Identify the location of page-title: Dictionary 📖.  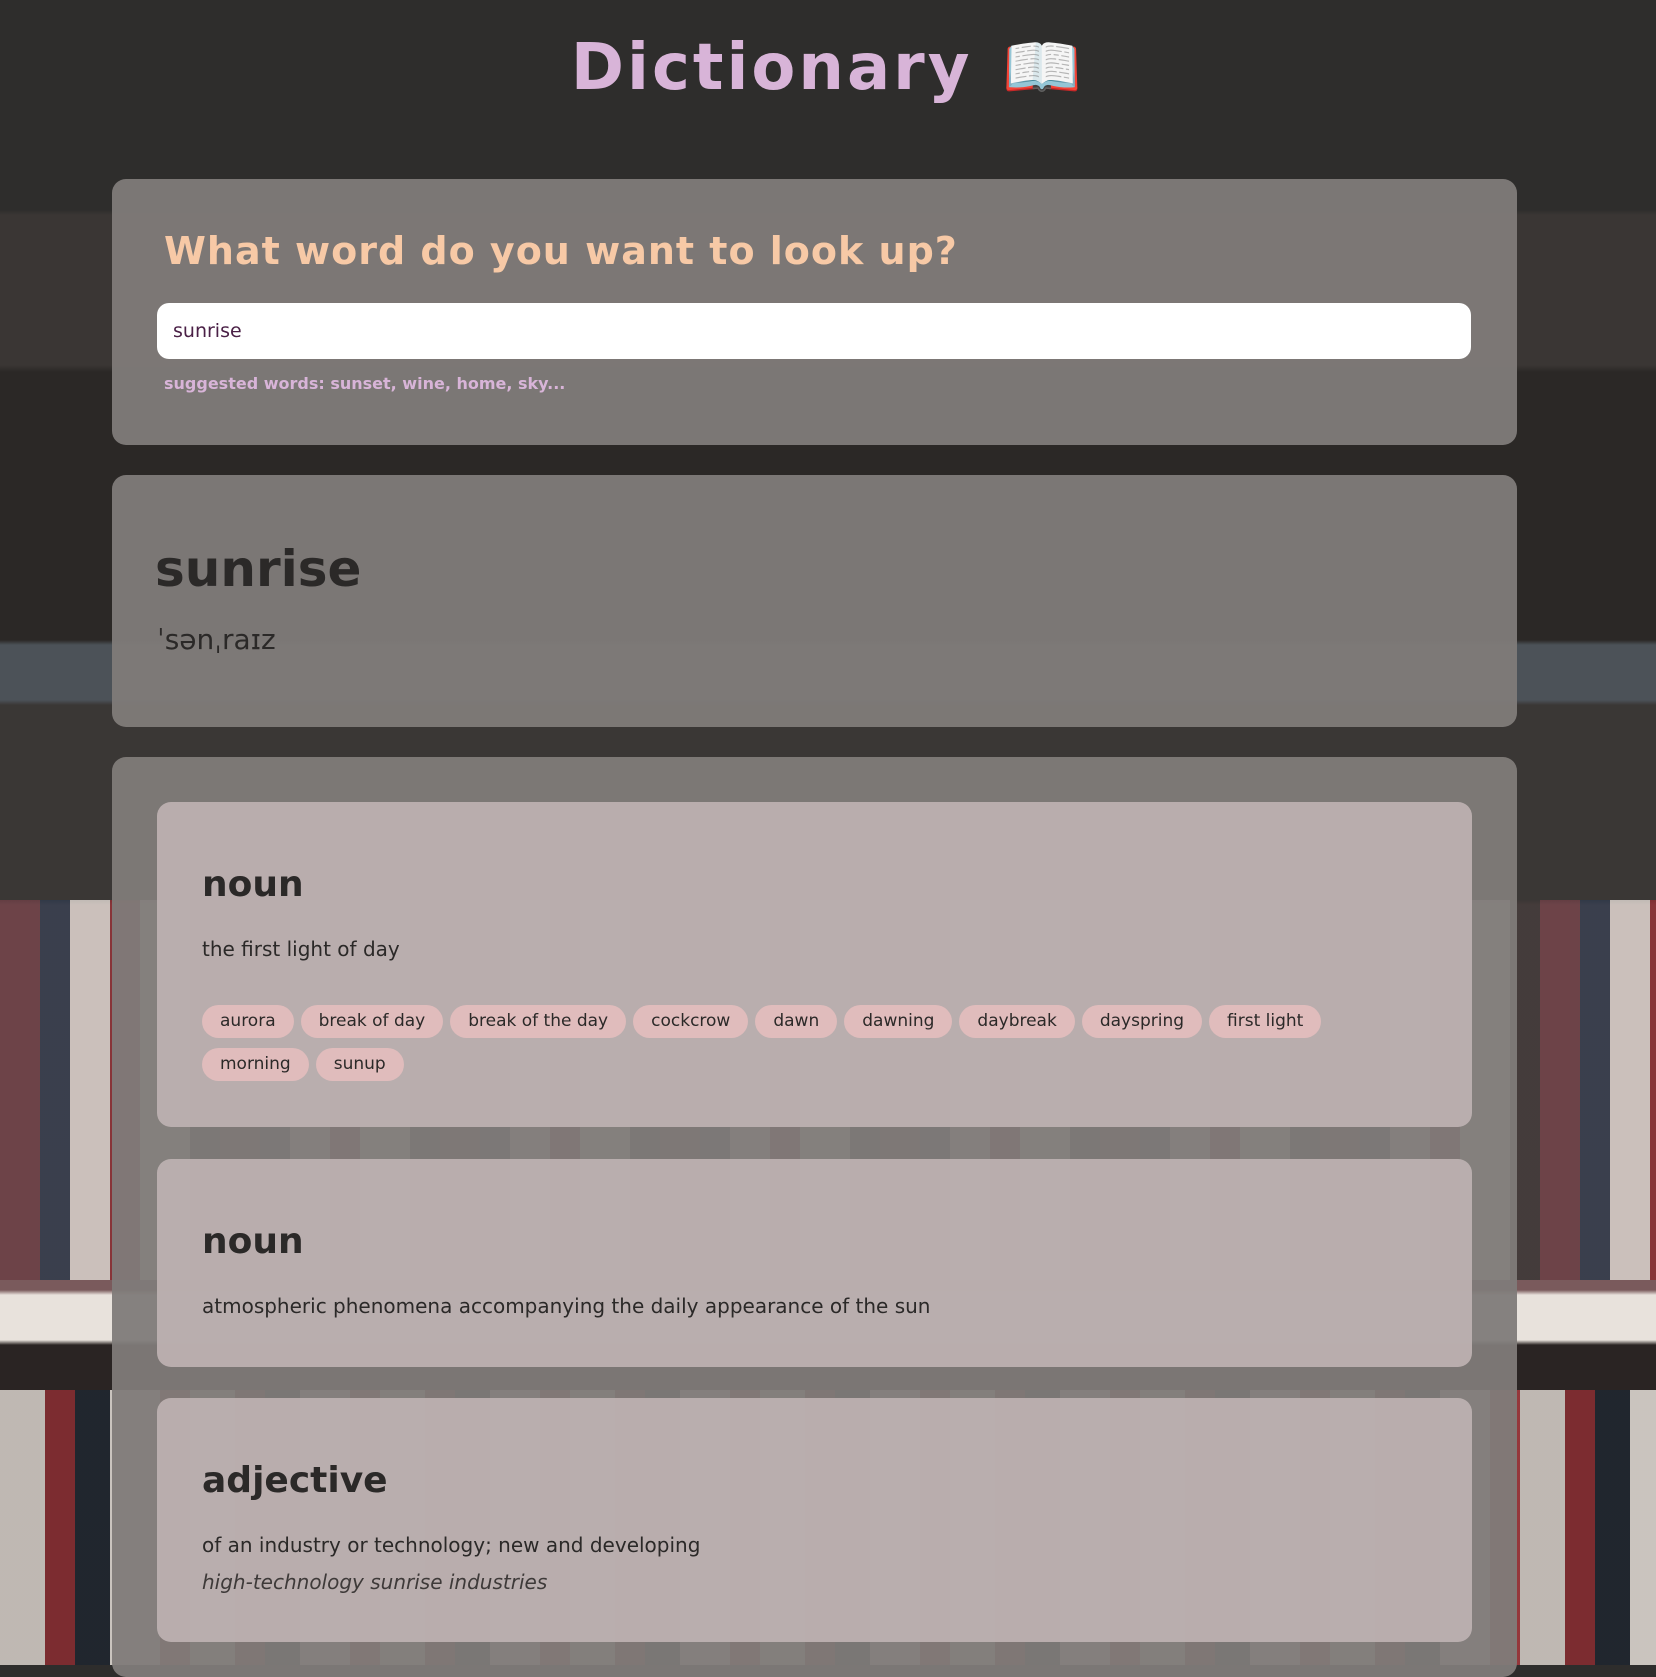
(828, 67).